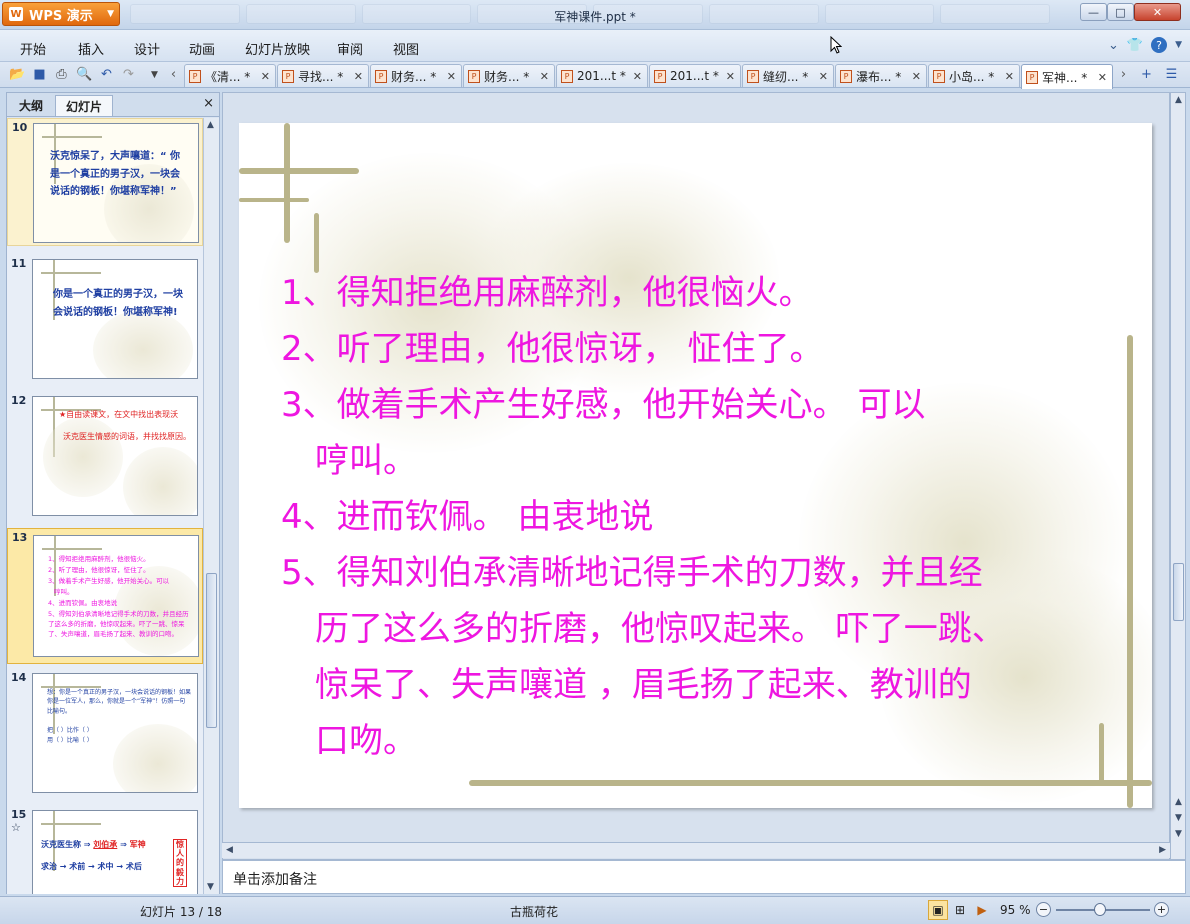 Image resolution: width=1190 pixels, height=924 pixels. What do you see at coordinates (61, 14) in the screenshot?
I see `app-menu-button: W WPS 演示 ▼` at bounding box center [61, 14].